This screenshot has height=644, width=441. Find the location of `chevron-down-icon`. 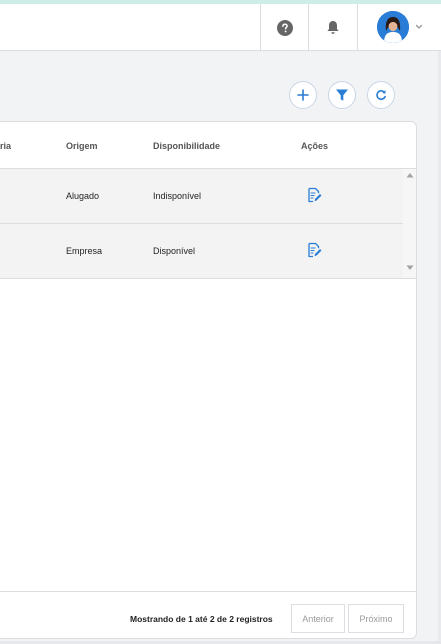

chevron-down-icon is located at coordinates (419, 26).